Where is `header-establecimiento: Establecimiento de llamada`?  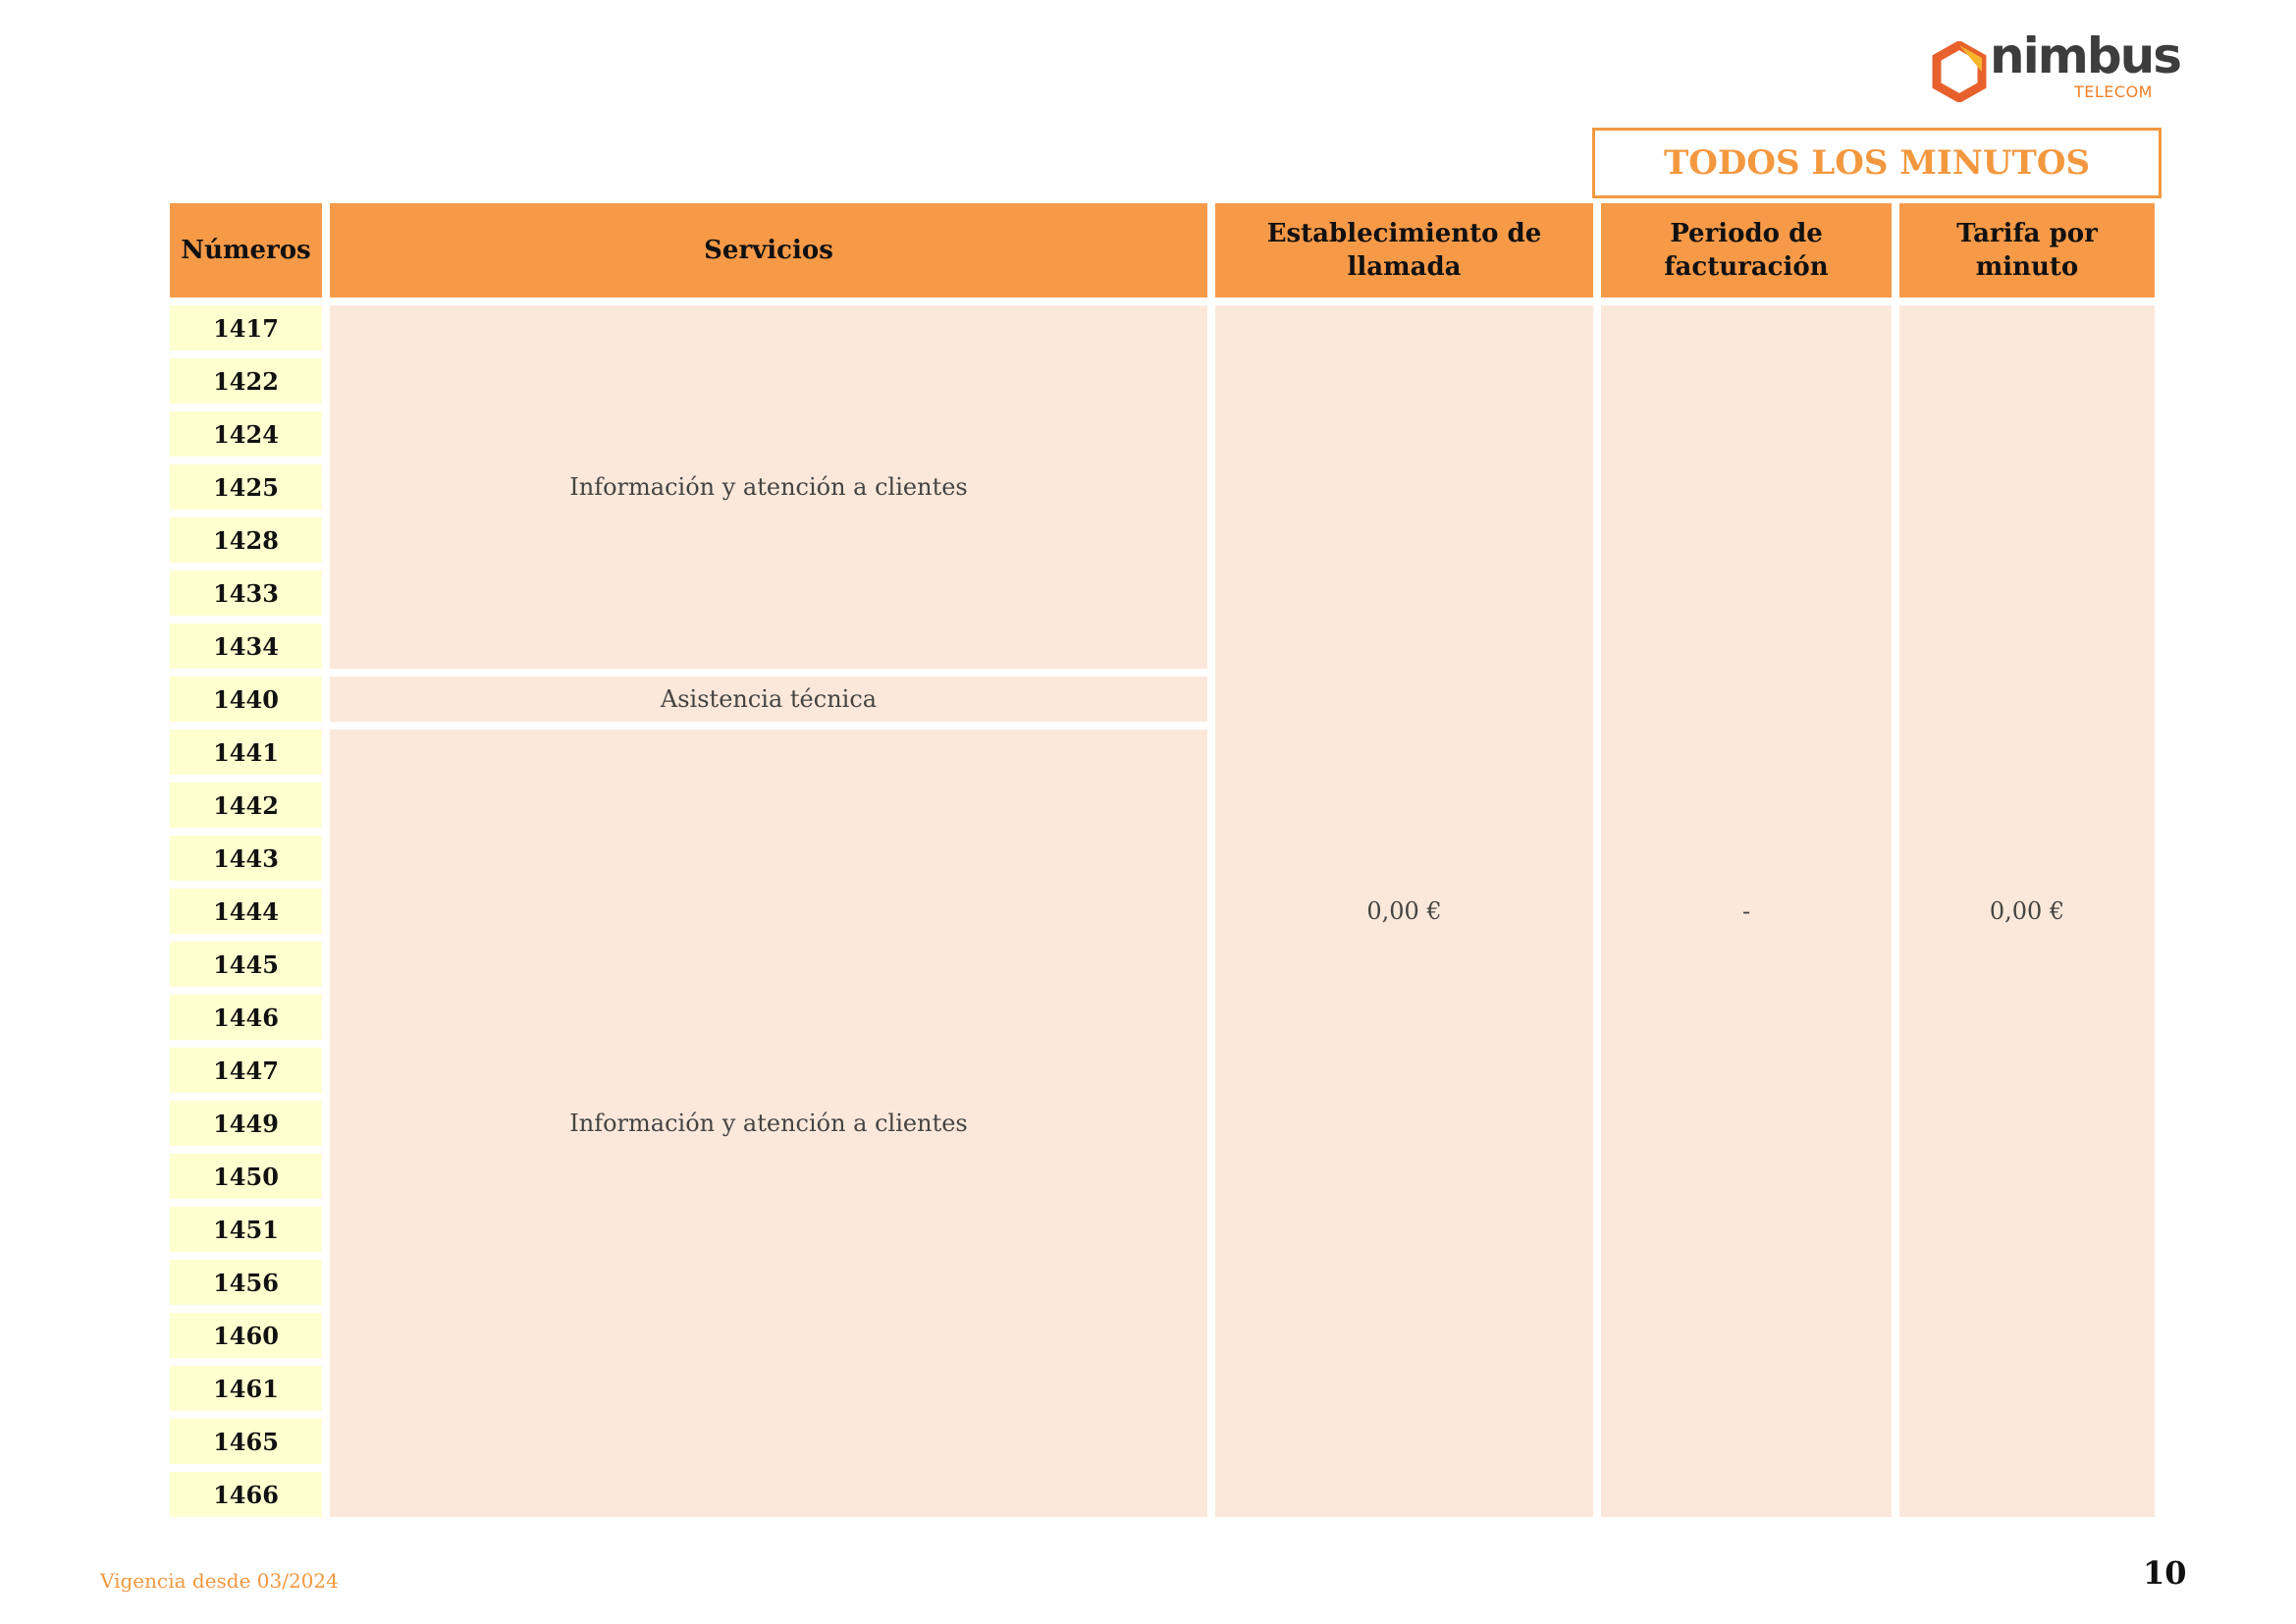
header-establecimiento: Establecimiento de llamada is located at coordinates (1404, 250).